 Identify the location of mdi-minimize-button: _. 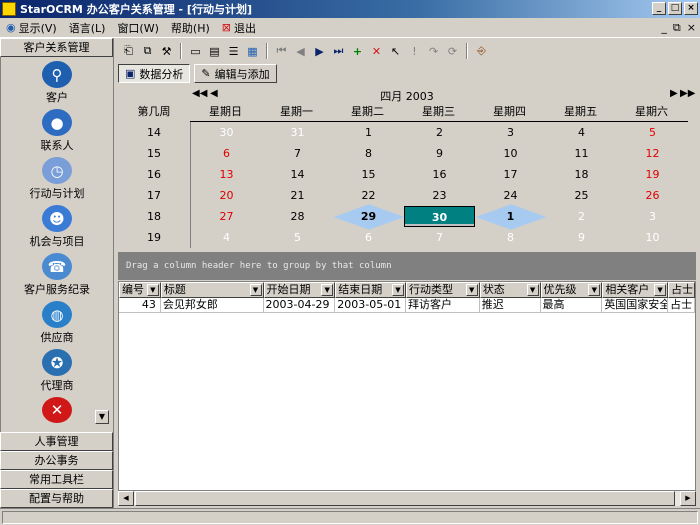
(664, 28).